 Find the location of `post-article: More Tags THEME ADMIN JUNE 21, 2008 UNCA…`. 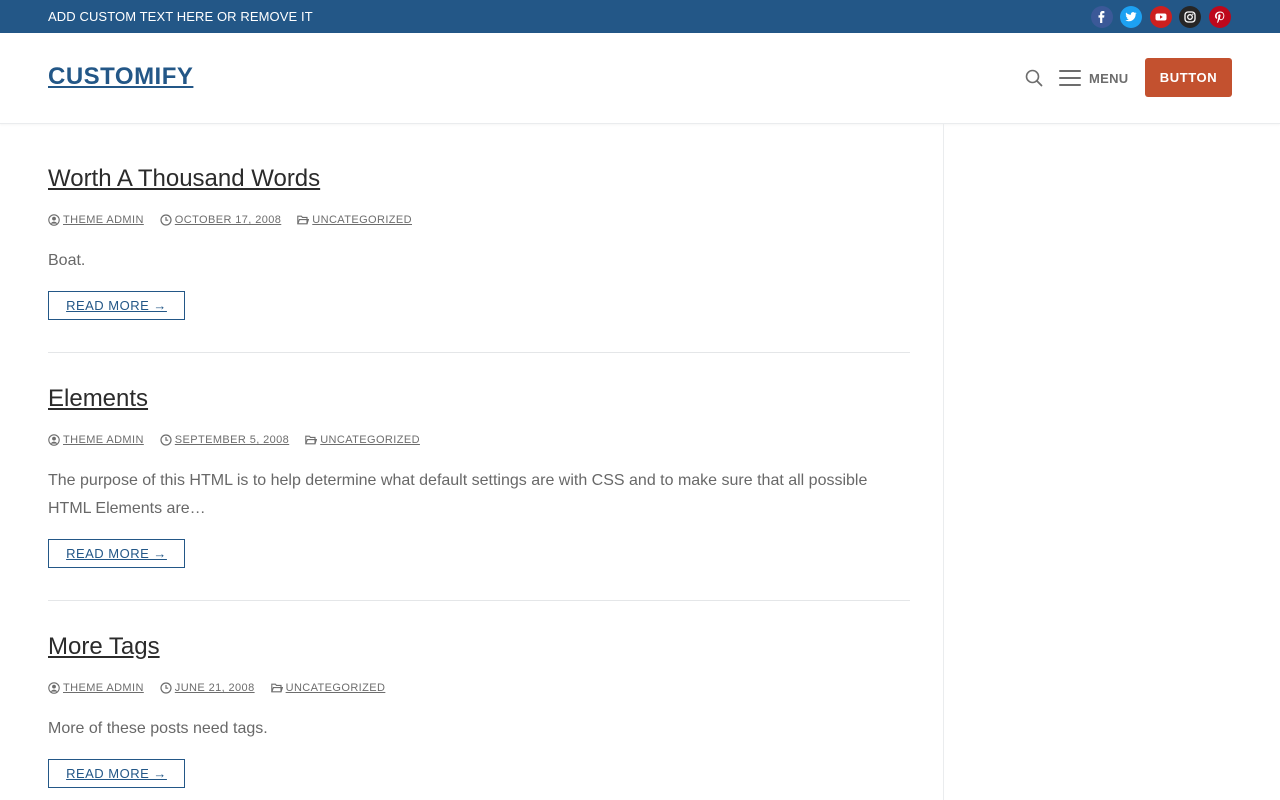

post-article: More Tags THEME ADMIN JUNE 21, 2008 UNCA… is located at coordinates (479, 711).